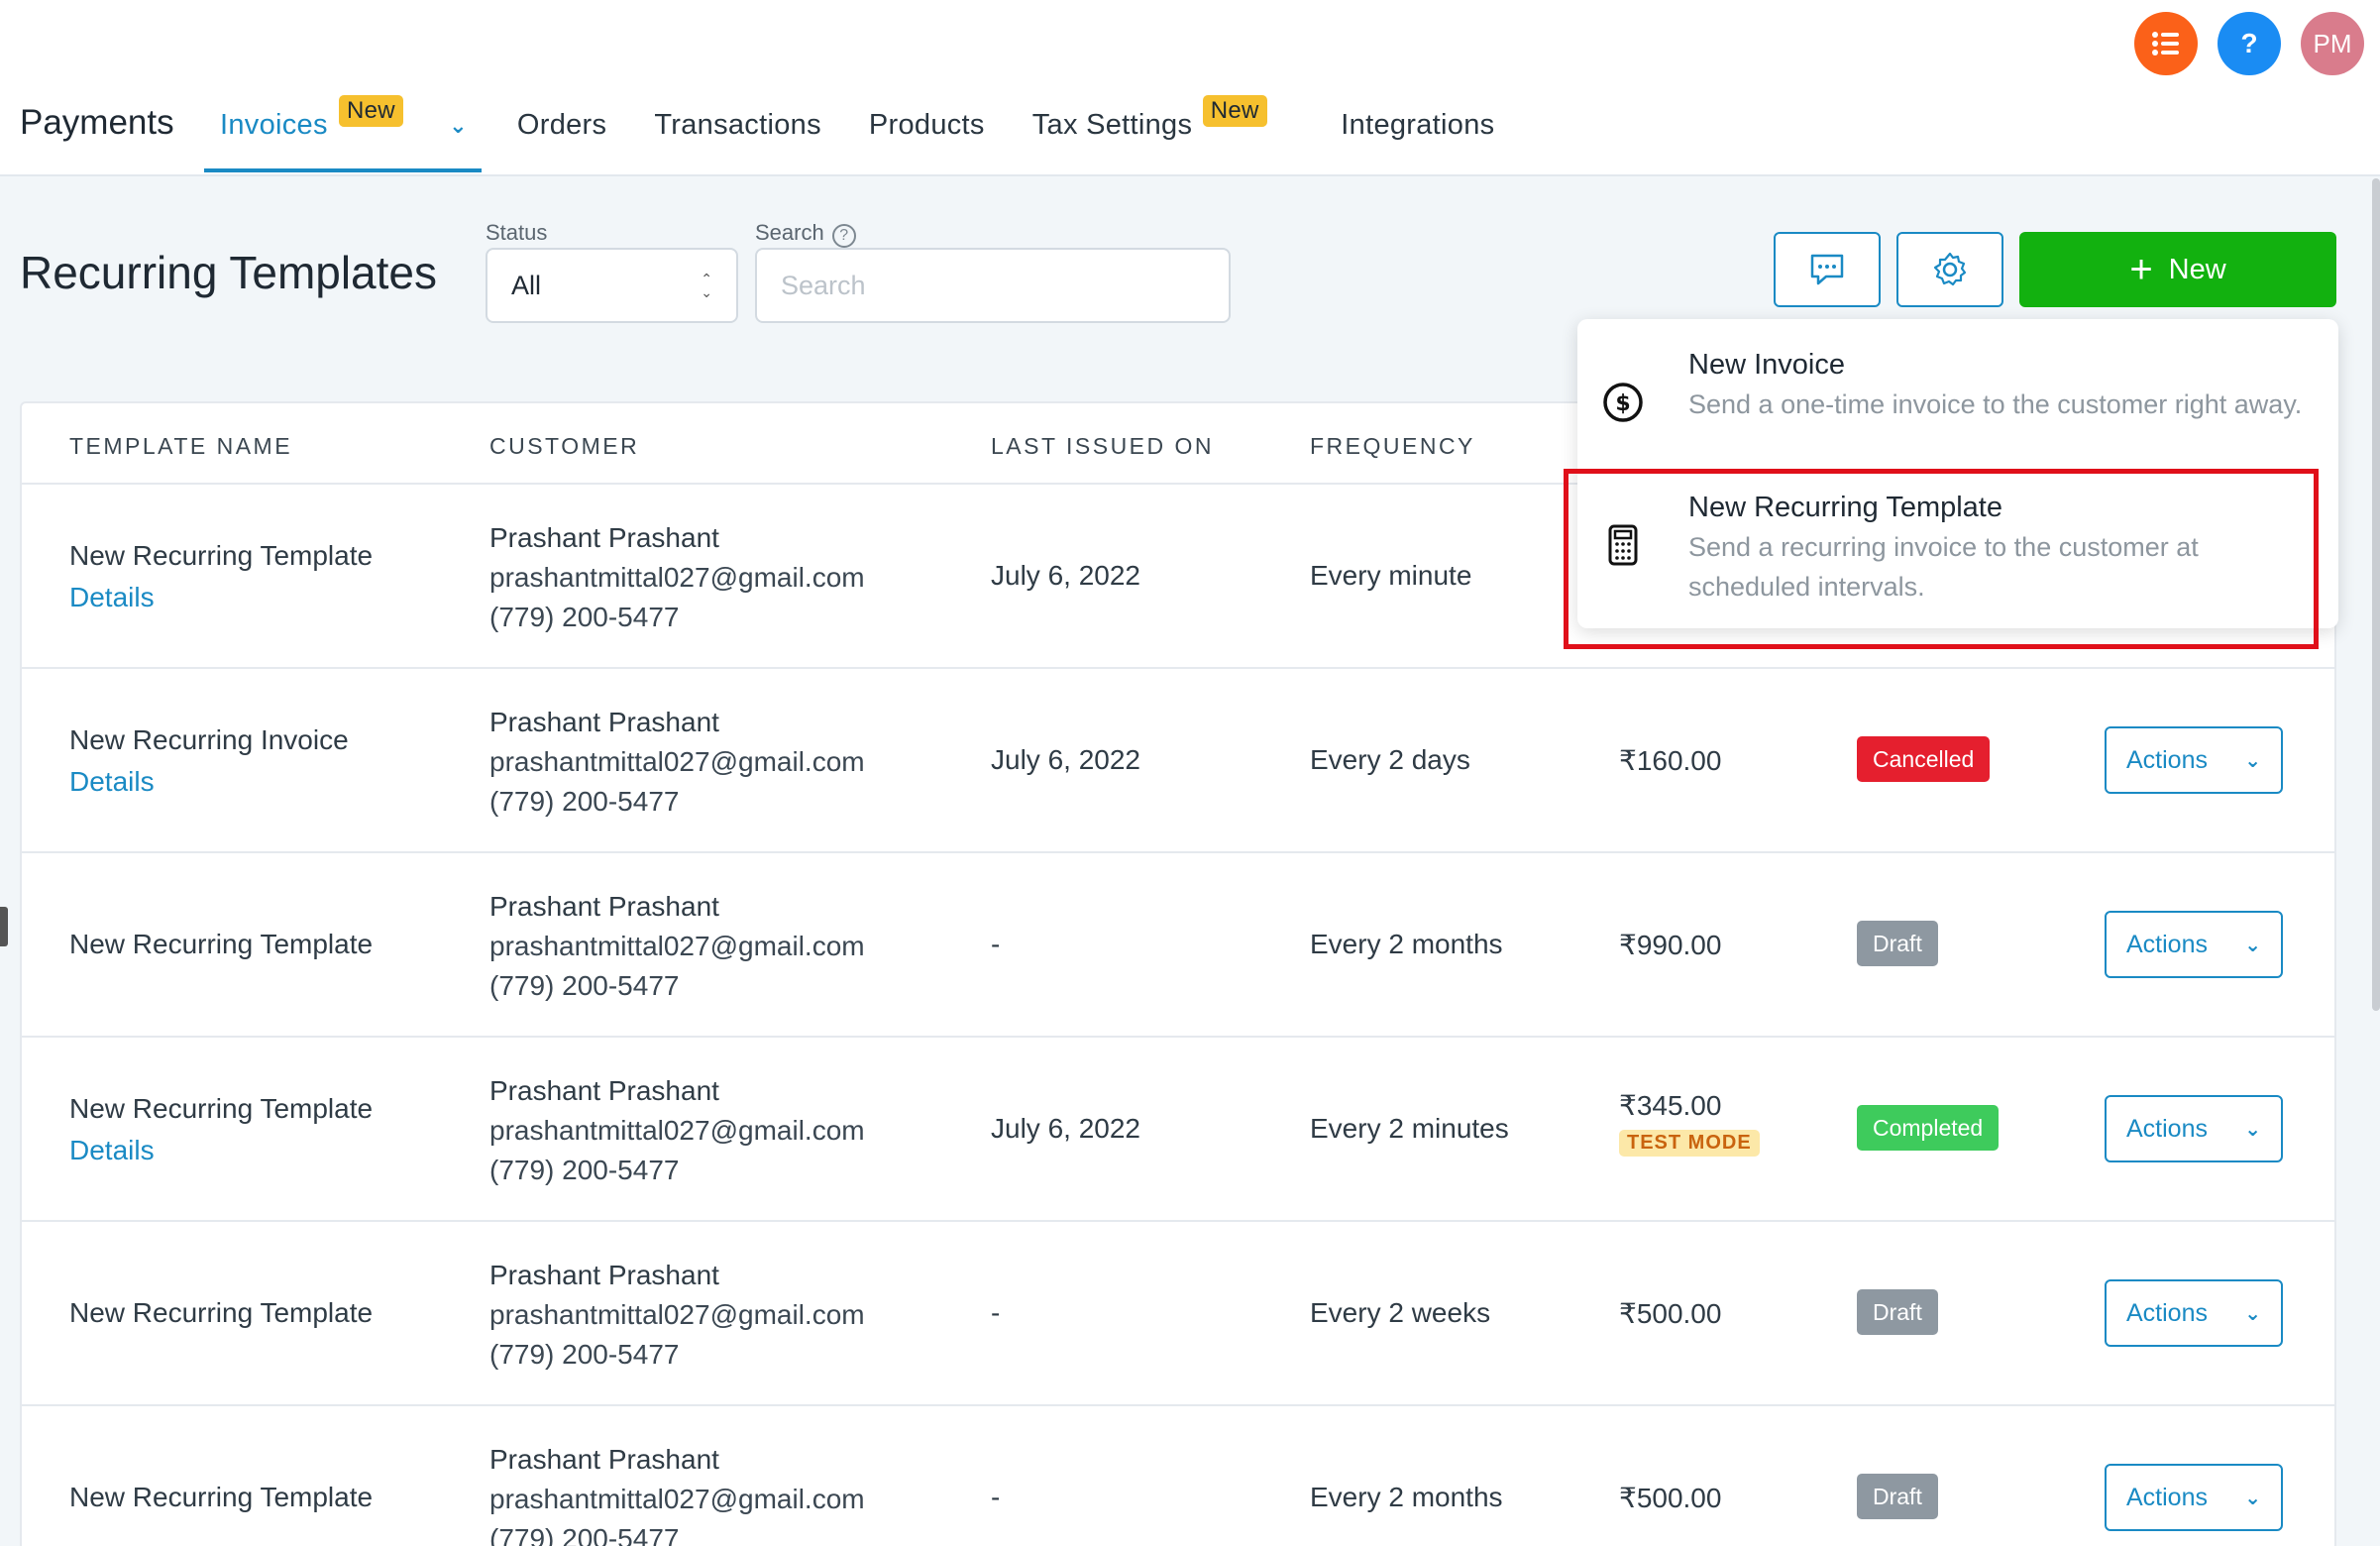 This screenshot has width=2380, height=1546. I want to click on frequency: Every 2 months, so click(1406, 944).